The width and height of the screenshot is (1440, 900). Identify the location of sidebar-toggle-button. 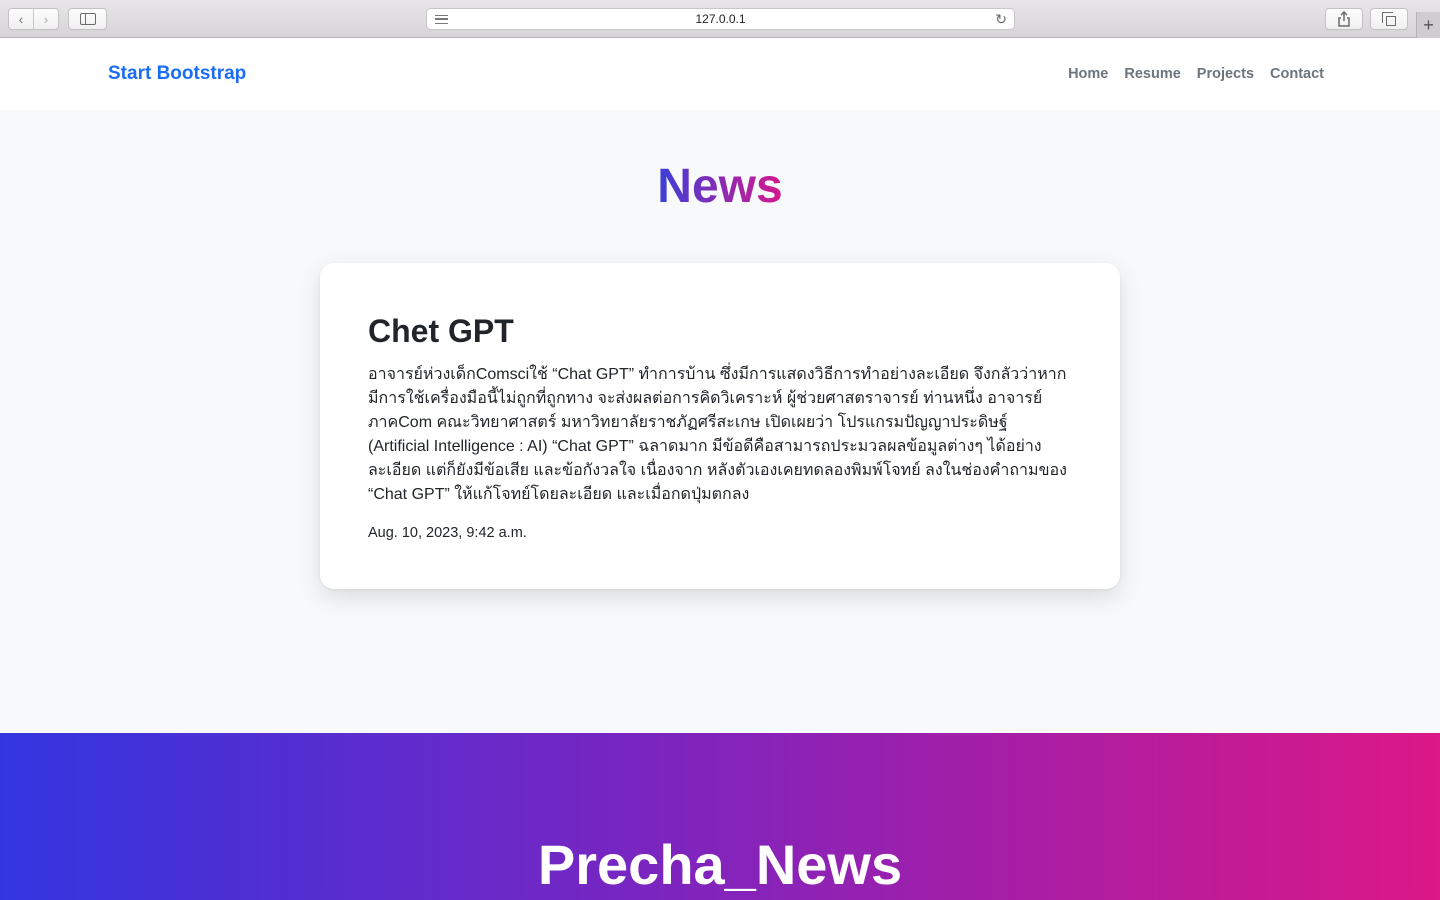
(87, 19).